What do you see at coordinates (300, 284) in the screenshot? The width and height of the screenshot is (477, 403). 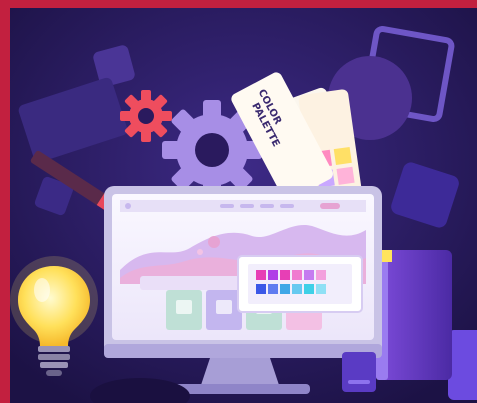 I see `swatch-card` at bounding box center [300, 284].